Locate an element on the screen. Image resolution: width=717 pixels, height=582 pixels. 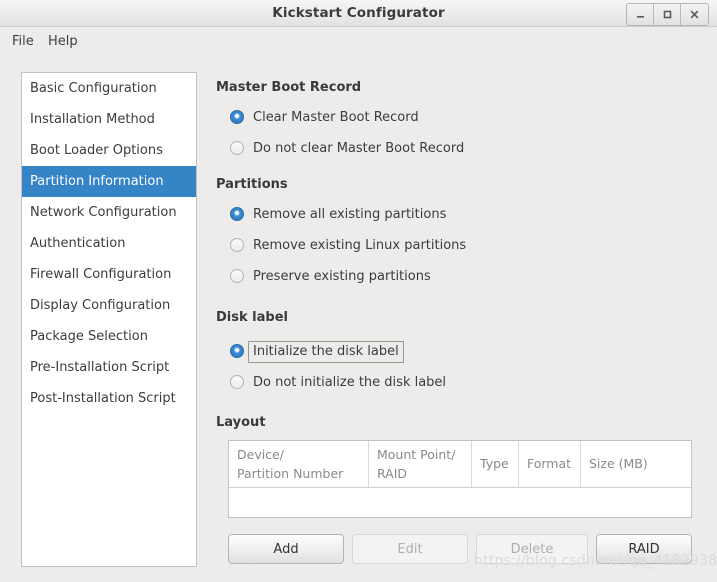
sidebar-item-network-configuration: Network Configuration is located at coordinates (109, 212).